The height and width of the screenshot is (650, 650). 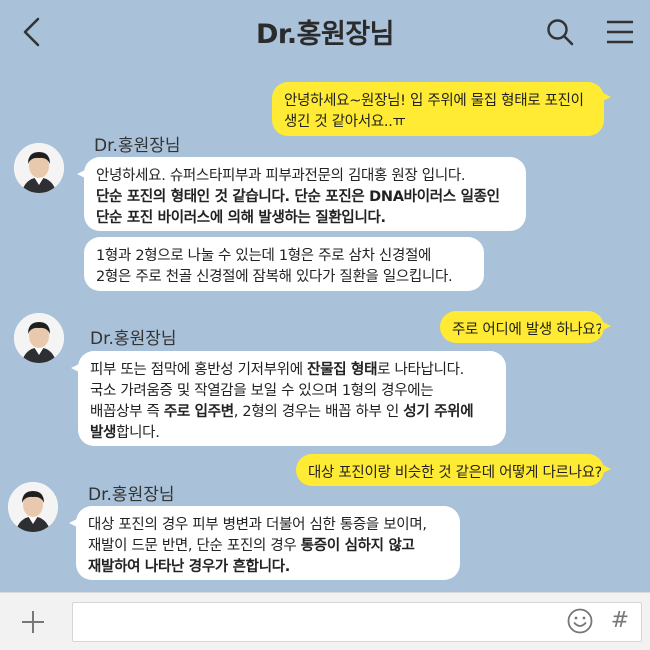 I want to click on message-text: 2형은 주로 천골 신경절에 잠복해 있다가 질환을 일으킵니다., so click(x=274, y=277).